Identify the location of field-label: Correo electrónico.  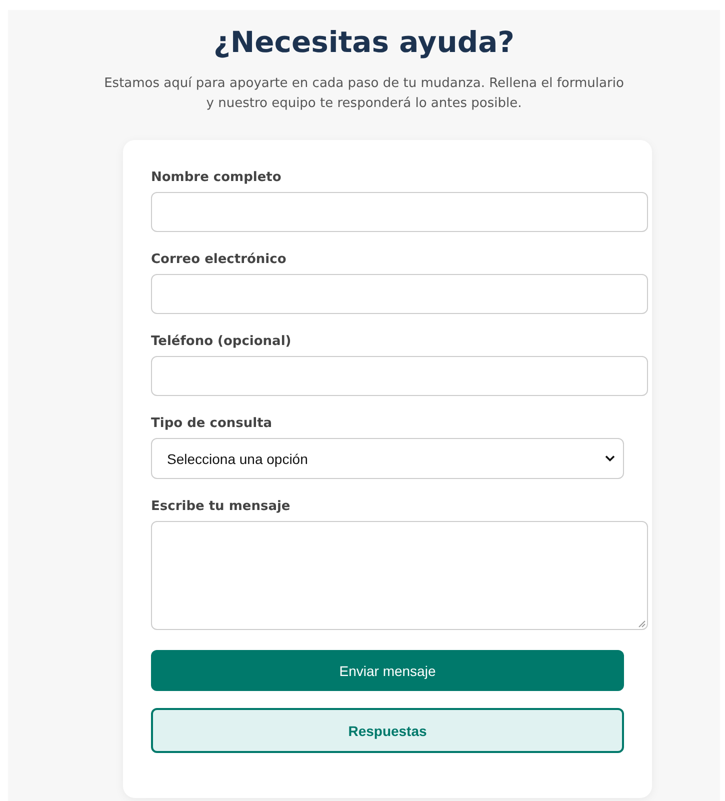
(219, 260).